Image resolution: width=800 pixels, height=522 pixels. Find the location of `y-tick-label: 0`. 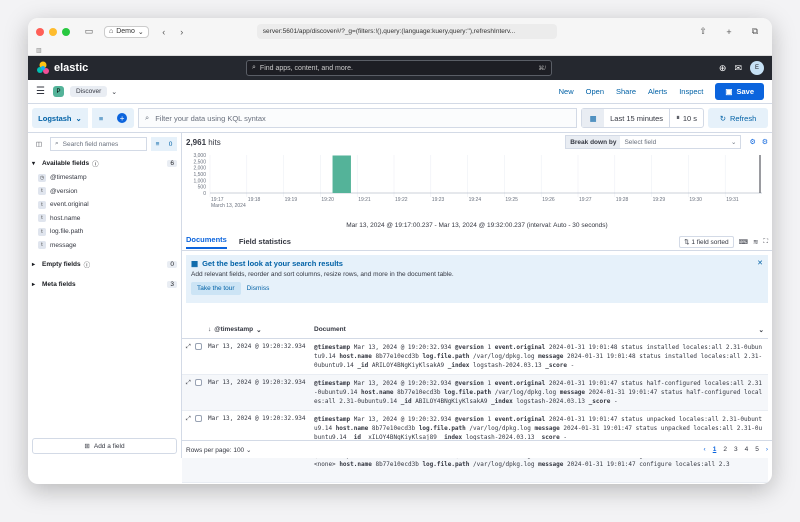

y-tick-label: 0 is located at coordinates (204, 194).